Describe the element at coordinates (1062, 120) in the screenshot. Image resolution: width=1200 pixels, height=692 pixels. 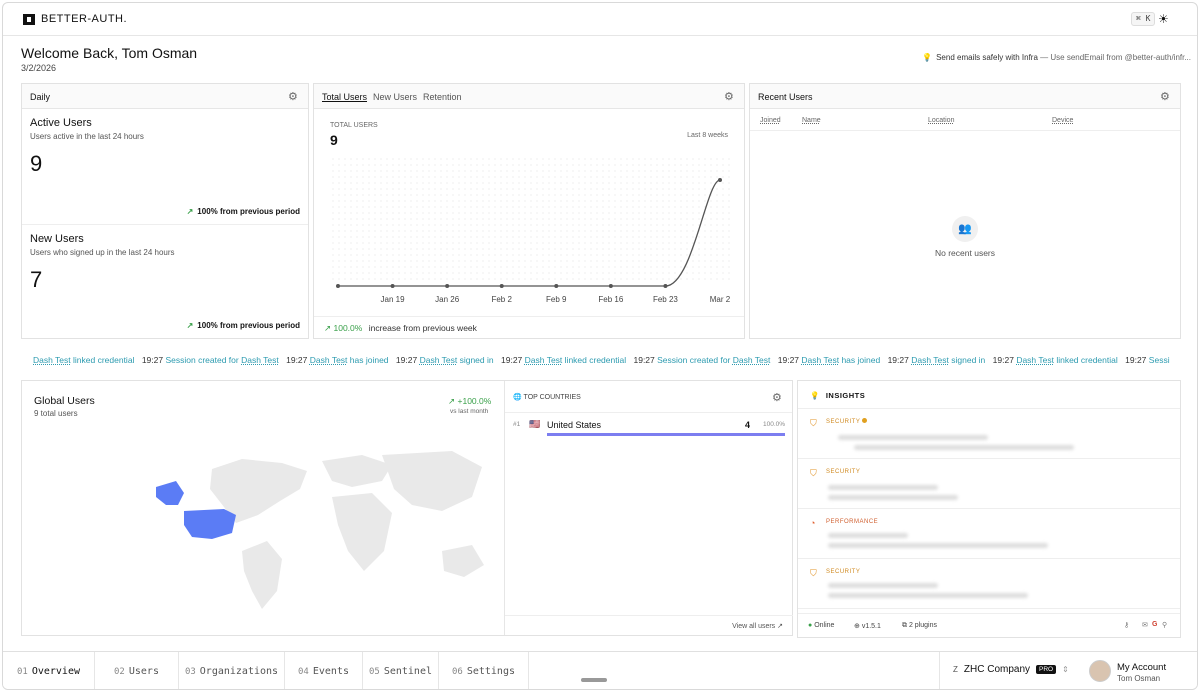
I see `col-device: Device` at that location.